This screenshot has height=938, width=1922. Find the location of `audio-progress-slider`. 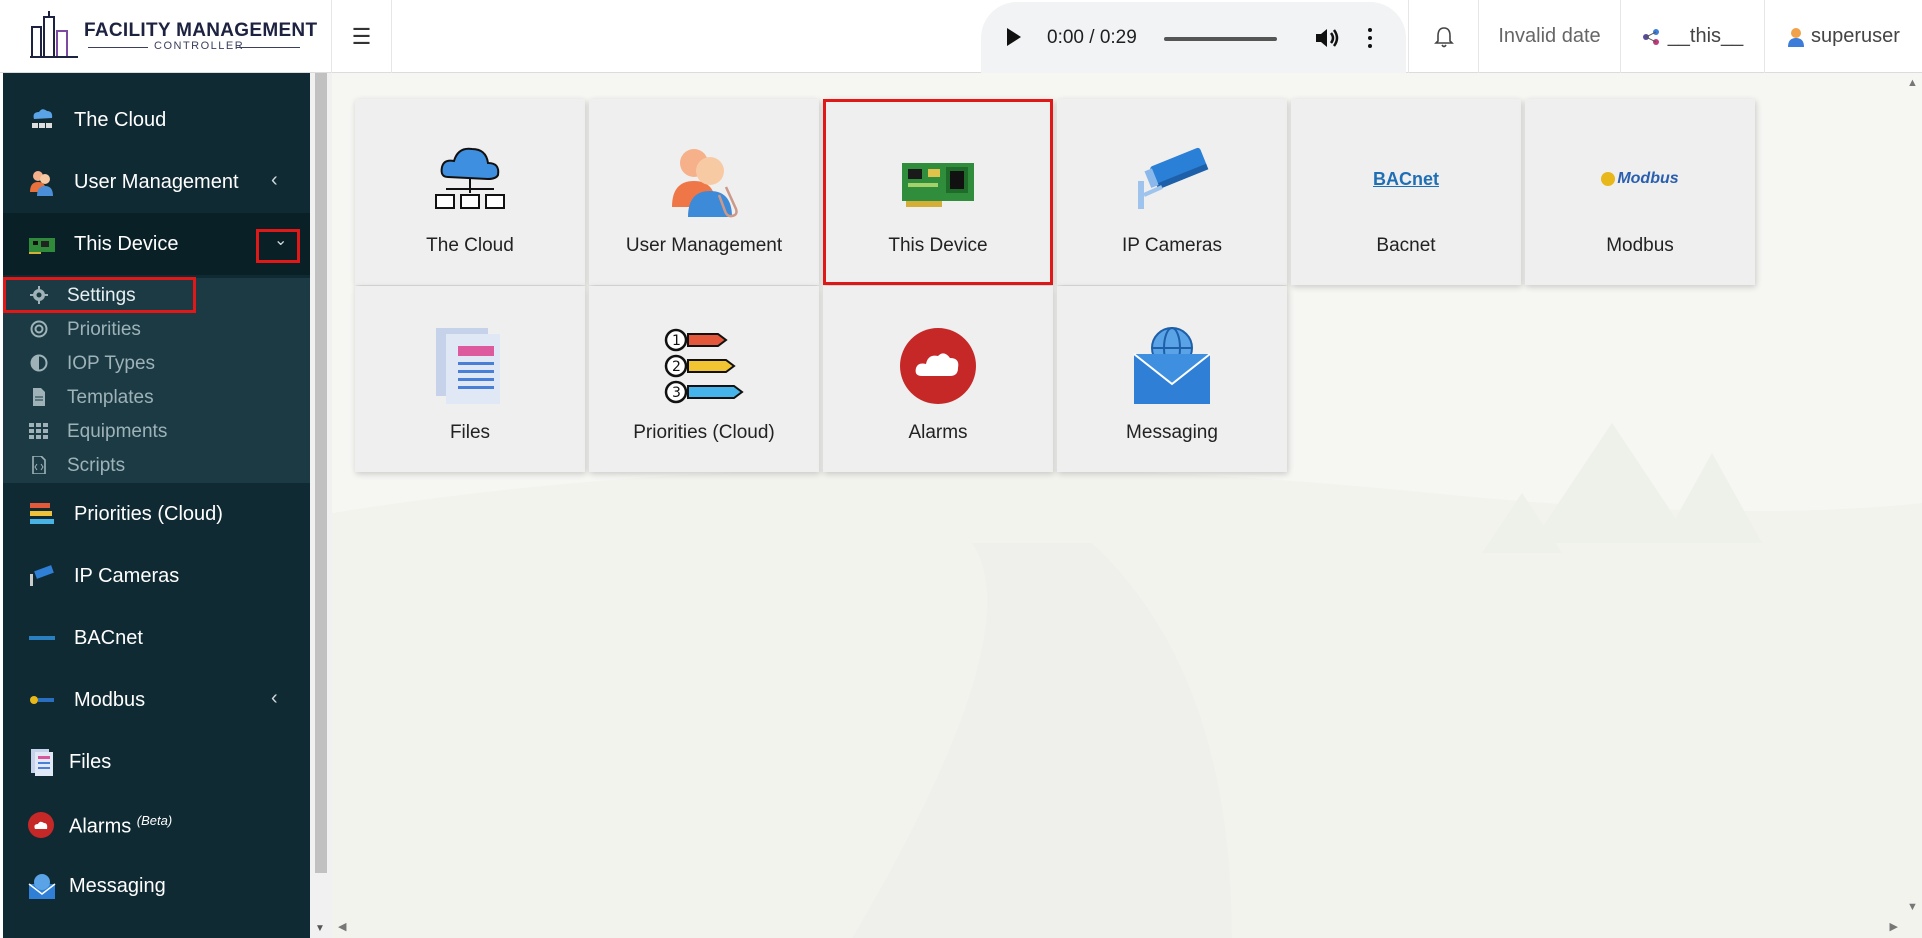

audio-progress-slider is located at coordinates (1220, 39).